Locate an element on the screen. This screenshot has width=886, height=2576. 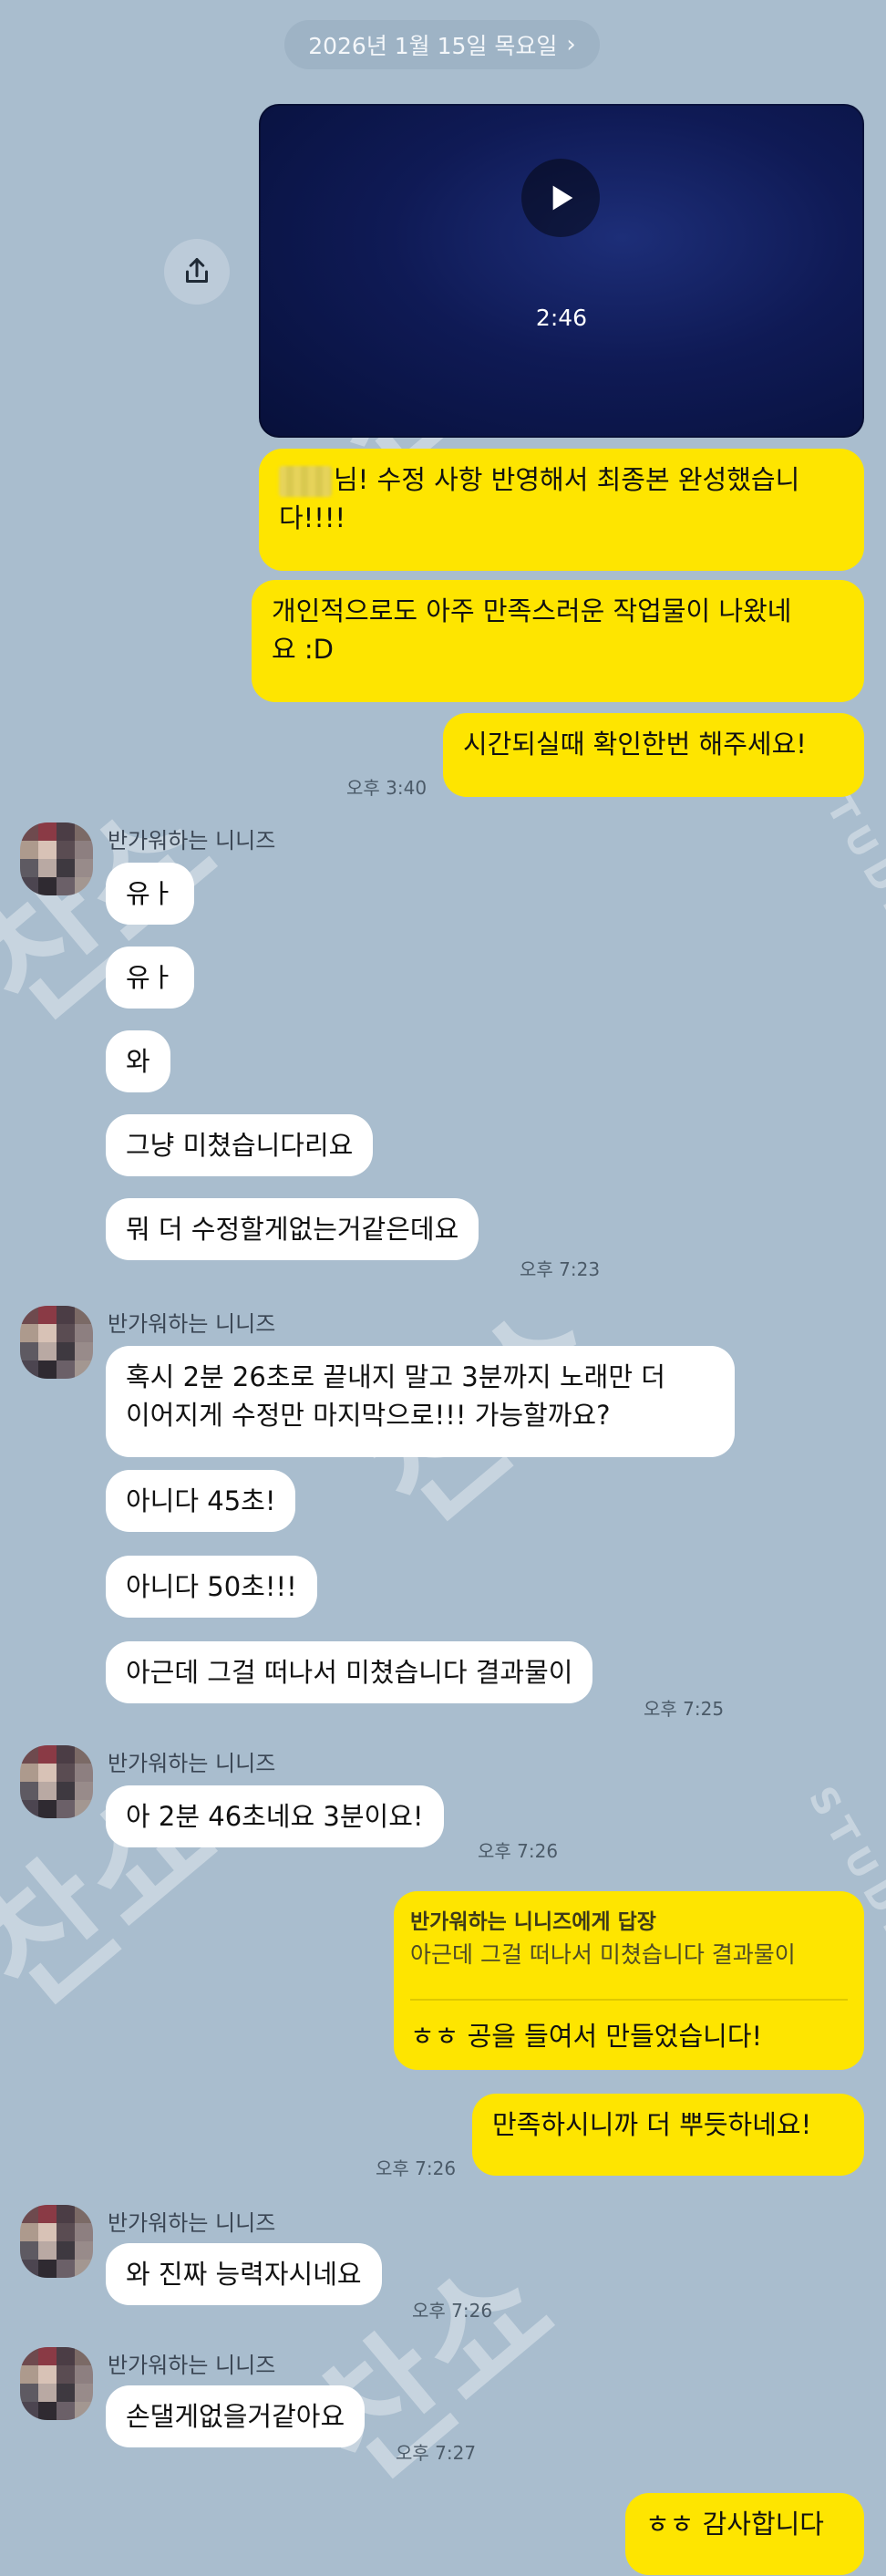
their-message: 아 2분 46초네요 3분이요! is located at coordinates (275, 1816).